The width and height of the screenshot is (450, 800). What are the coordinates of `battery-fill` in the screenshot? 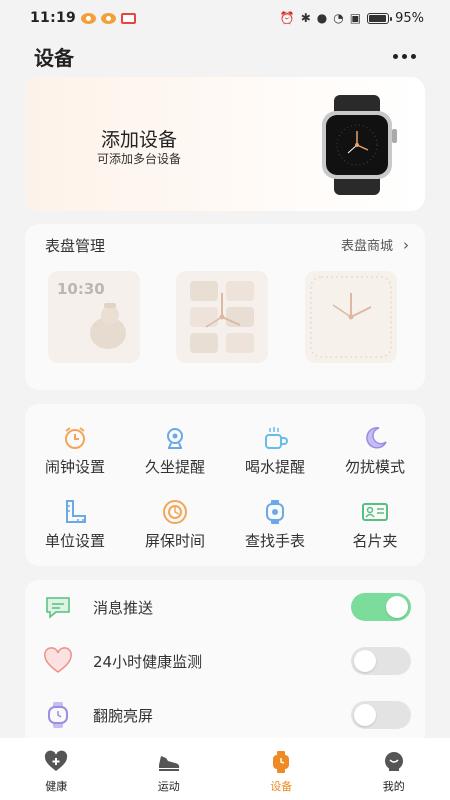 It's located at (378, 18).